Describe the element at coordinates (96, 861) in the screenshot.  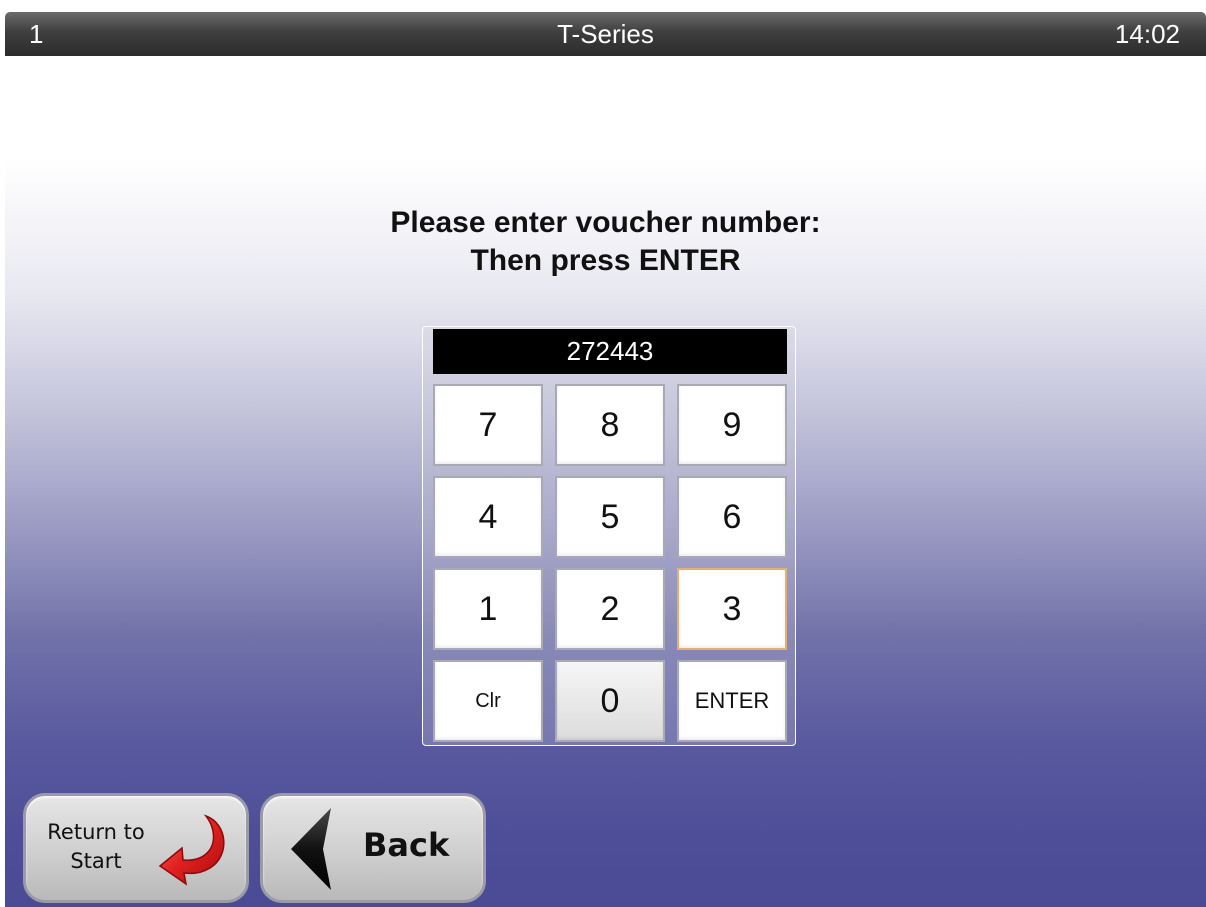
I see `return-label-line-2: Start` at that location.